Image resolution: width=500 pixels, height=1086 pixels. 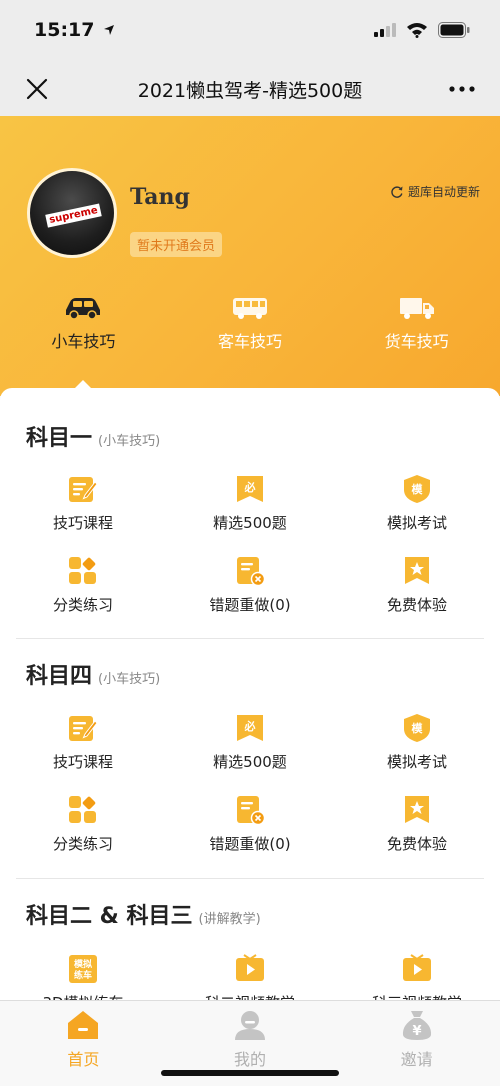 I want to click on user-name: Tang, so click(x=160, y=197).